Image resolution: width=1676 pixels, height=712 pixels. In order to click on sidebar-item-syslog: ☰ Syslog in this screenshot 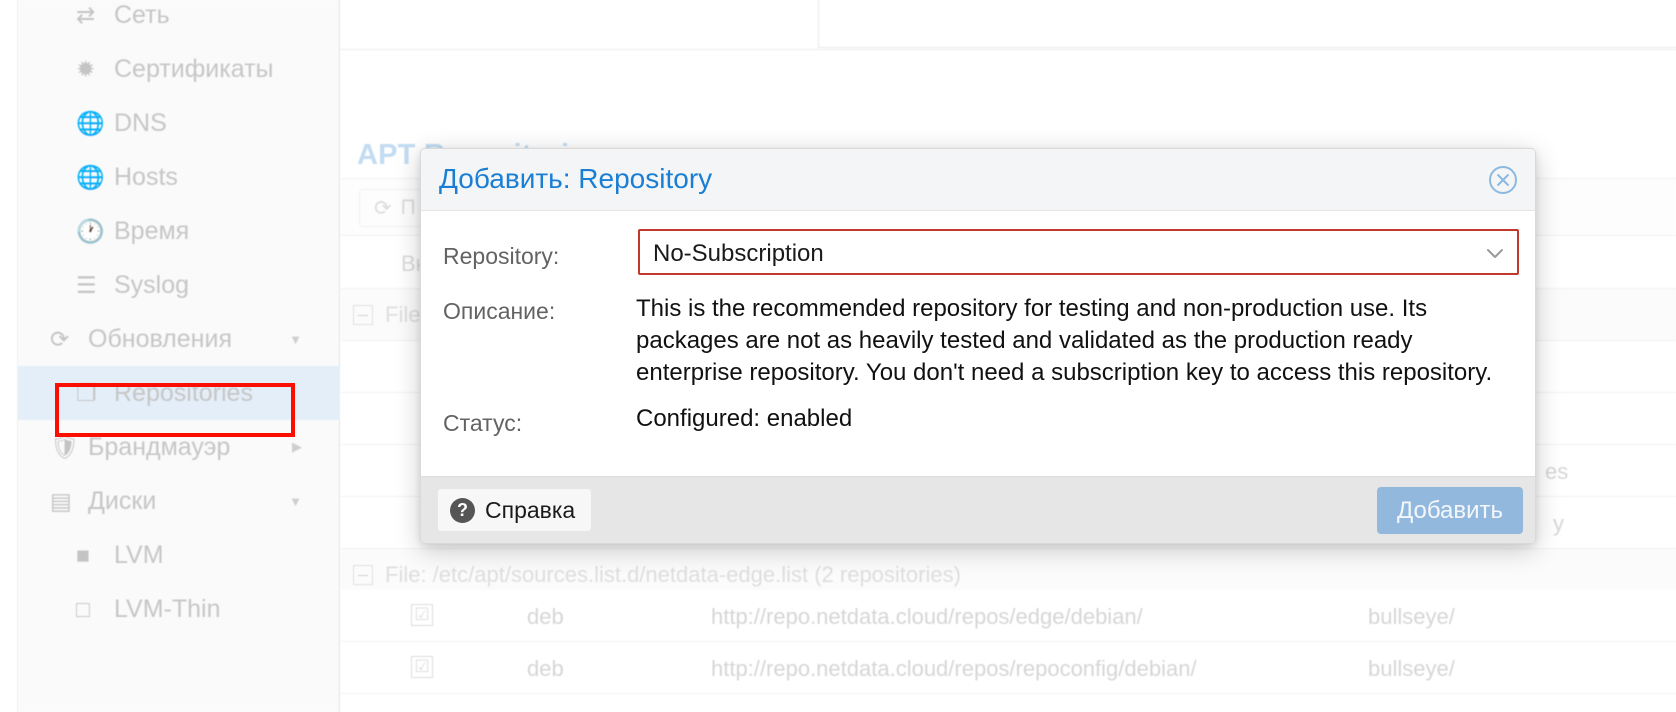, I will do `click(179, 285)`.